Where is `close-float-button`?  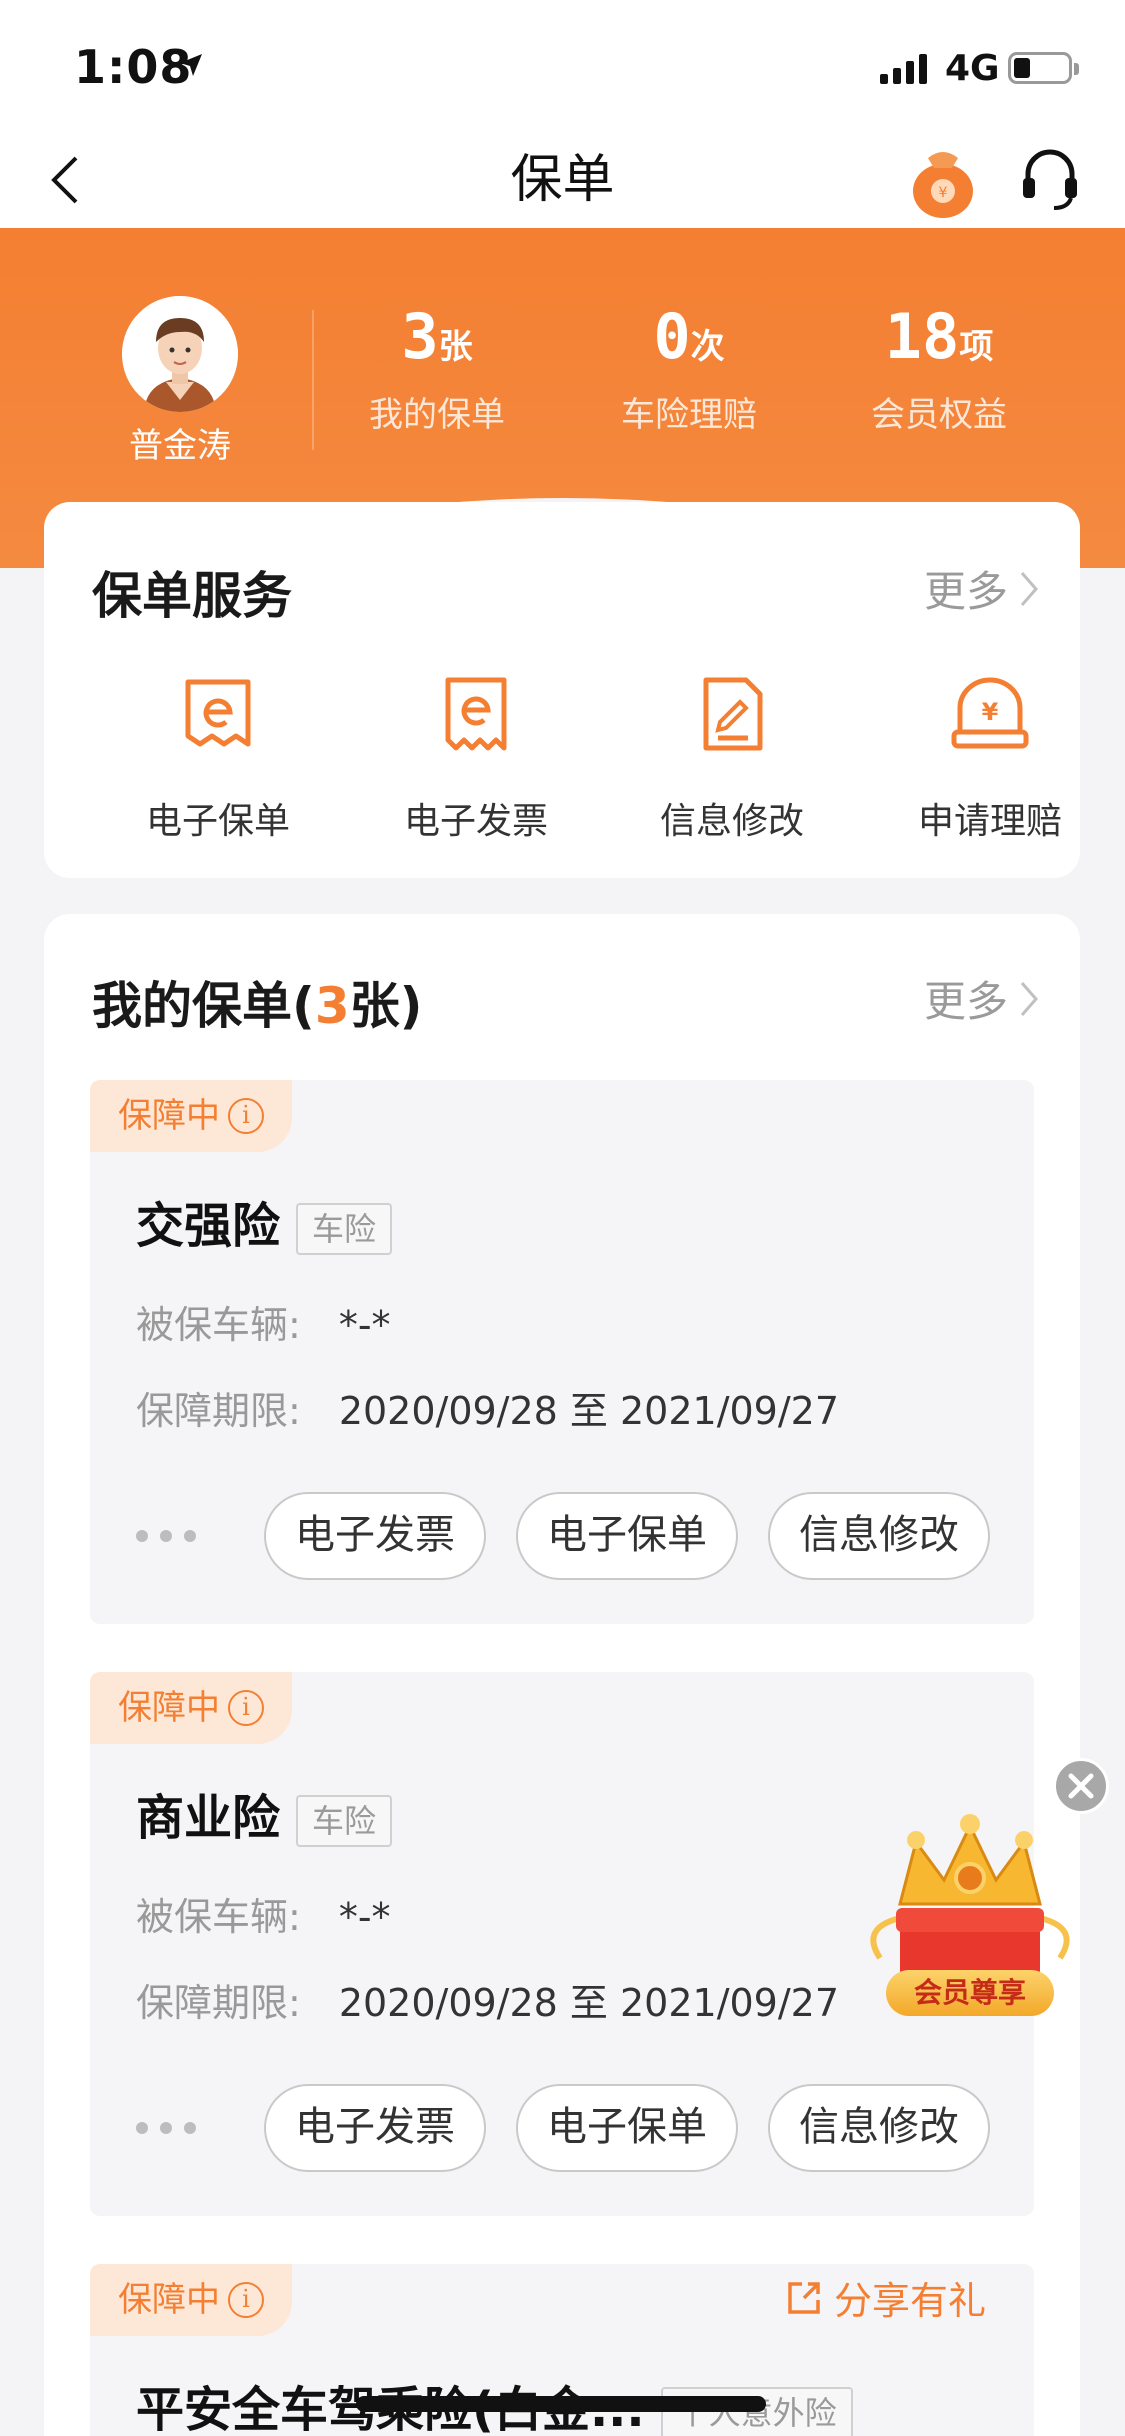
close-float-button is located at coordinates (1081, 1786).